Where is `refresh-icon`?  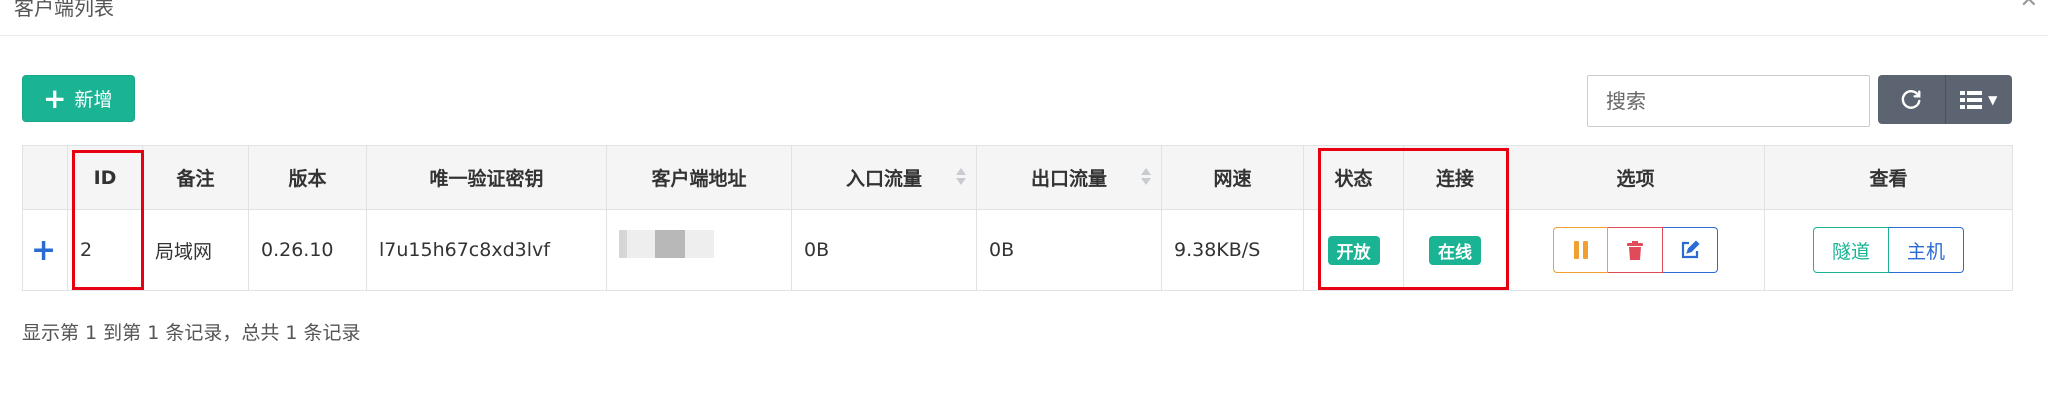 refresh-icon is located at coordinates (1911, 99).